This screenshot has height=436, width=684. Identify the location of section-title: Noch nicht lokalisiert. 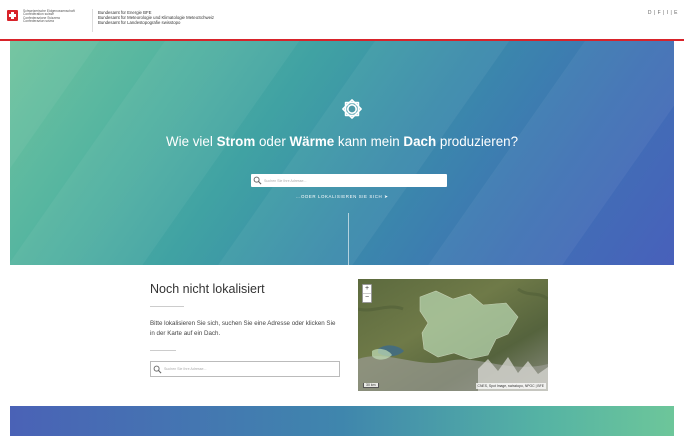
(207, 289).